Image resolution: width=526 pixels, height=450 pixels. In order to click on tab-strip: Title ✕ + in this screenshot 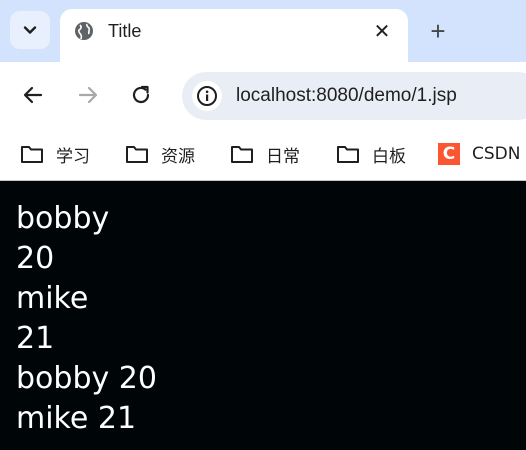, I will do `click(263, 31)`.